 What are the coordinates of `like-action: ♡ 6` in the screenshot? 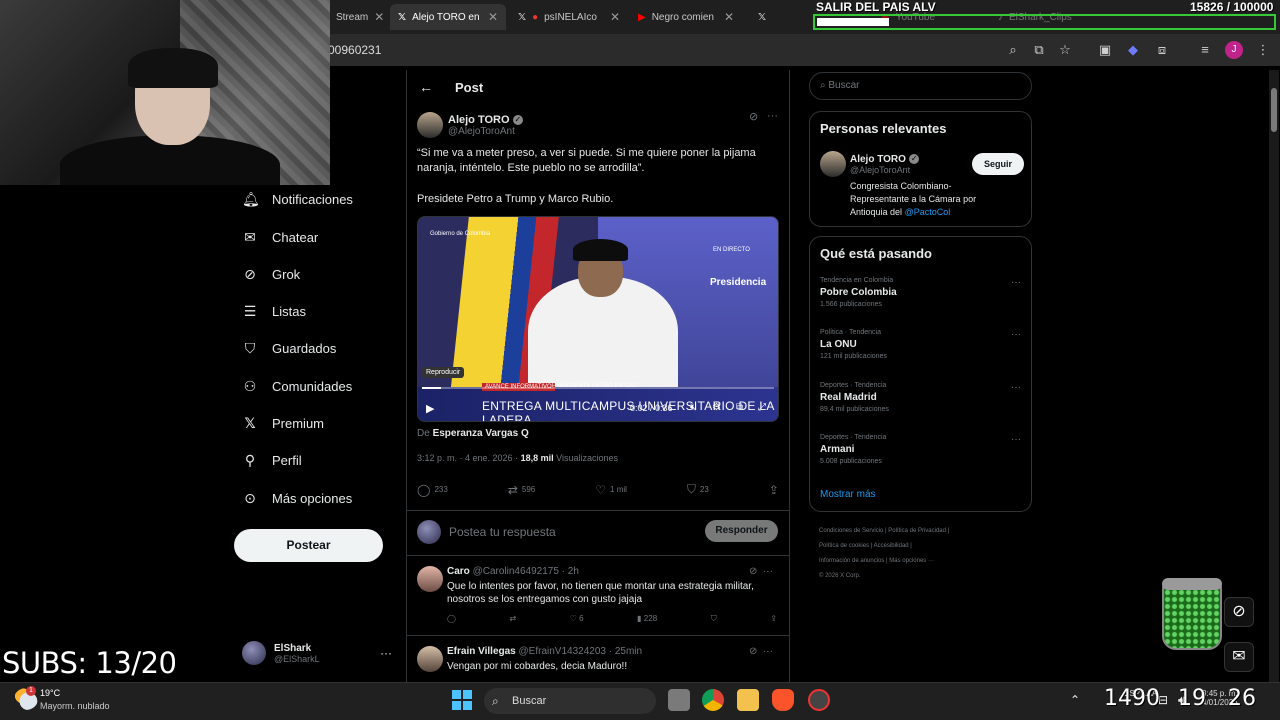 It's located at (577, 619).